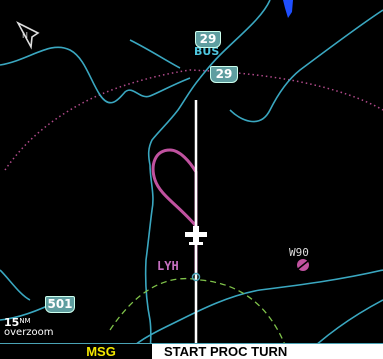 The height and width of the screenshot is (359, 383). What do you see at coordinates (60, 304) in the screenshot?
I see `highway-501-shield: 501` at bounding box center [60, 304].